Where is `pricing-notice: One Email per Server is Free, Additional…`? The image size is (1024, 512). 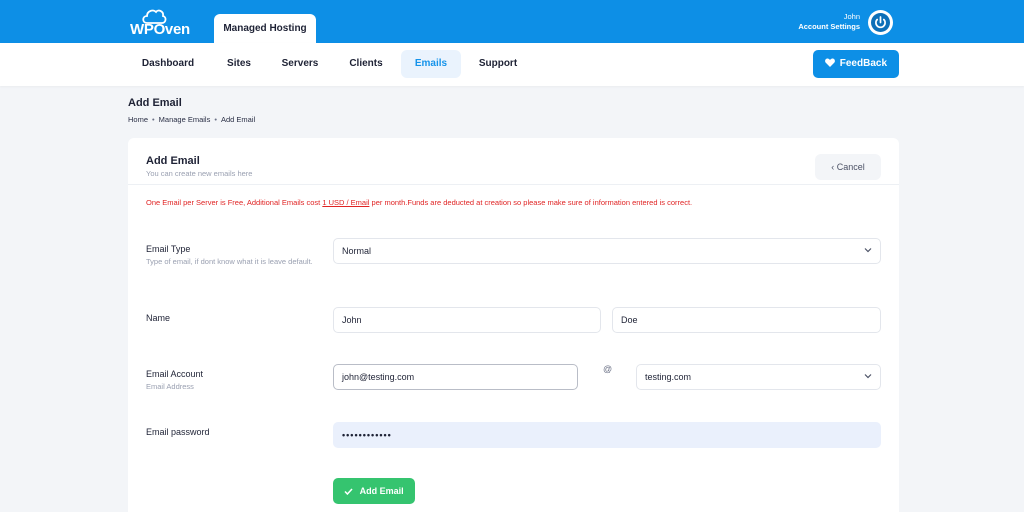
pricing-notice: One Email per Server is Free, Additional… is located at coordinates (419, 202).